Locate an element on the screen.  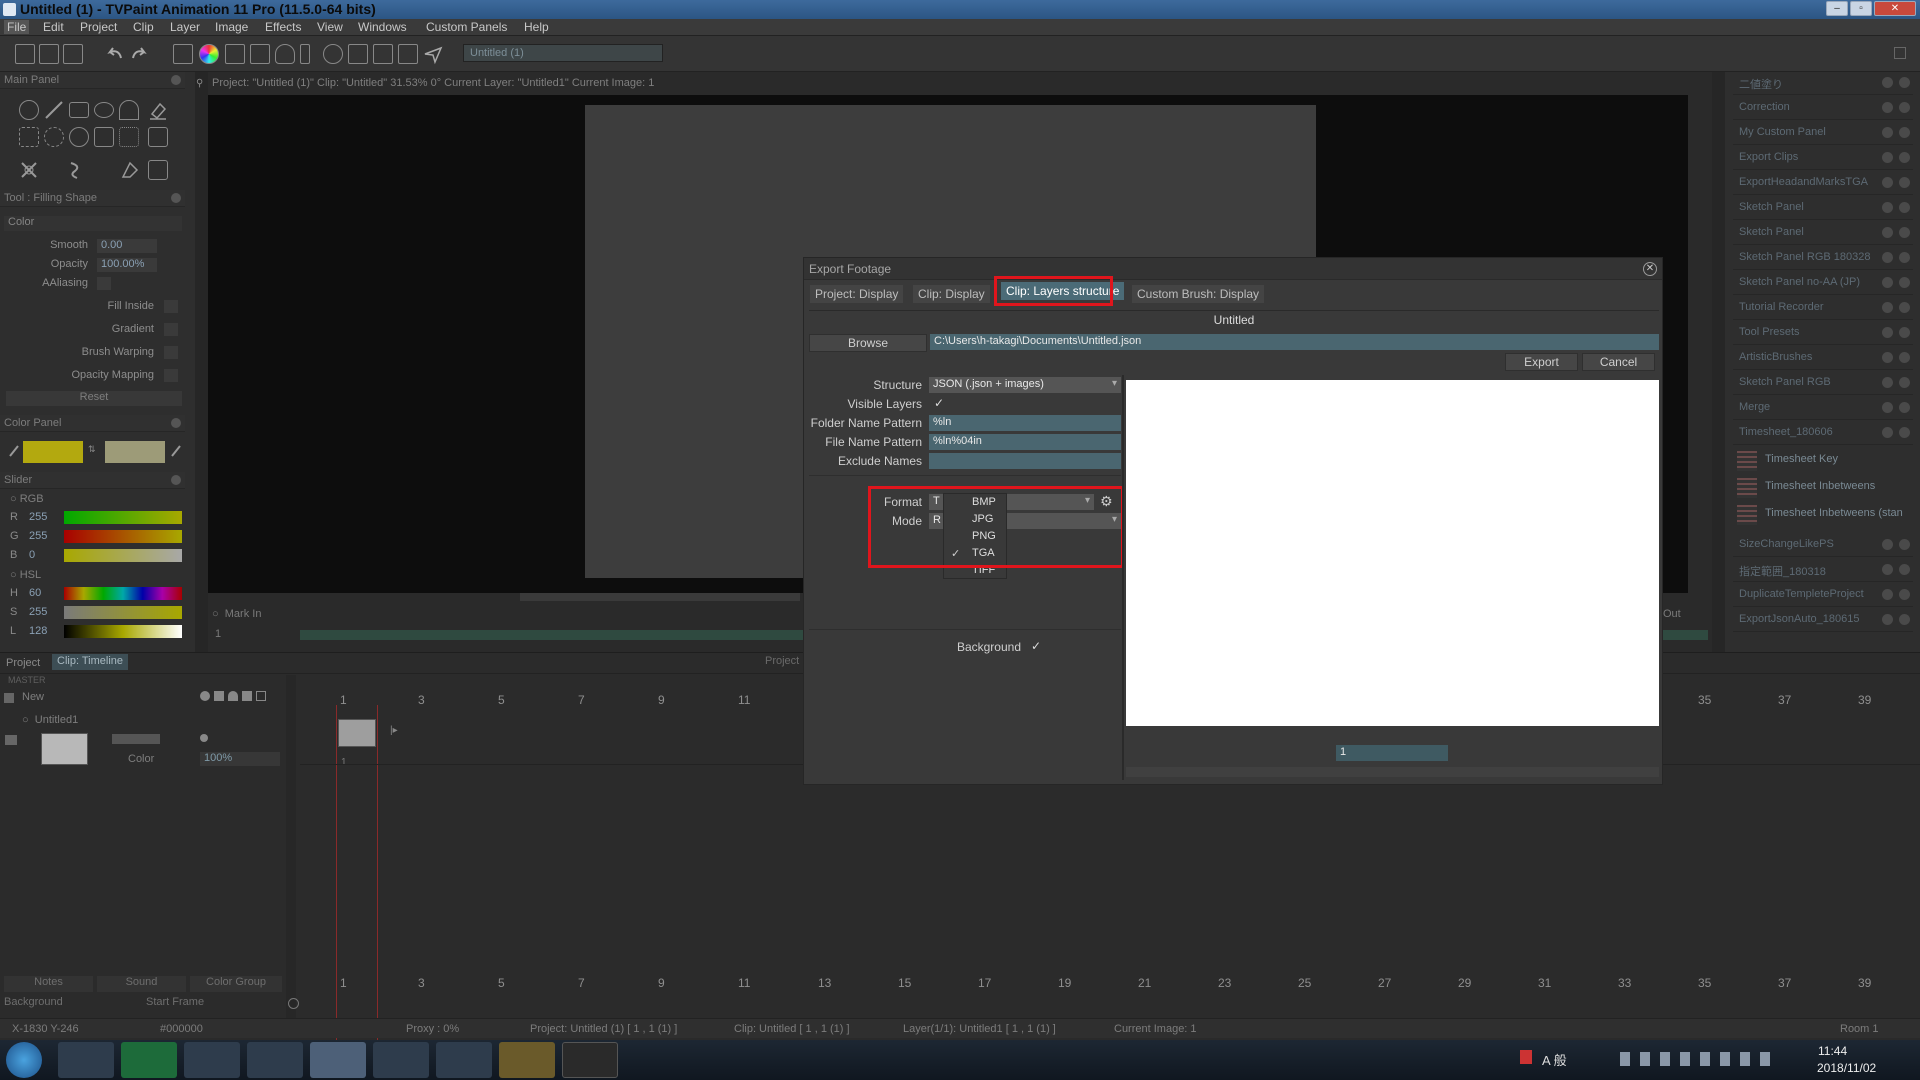
opacity-mapping-checkbox is located at coordinates (171, 375).